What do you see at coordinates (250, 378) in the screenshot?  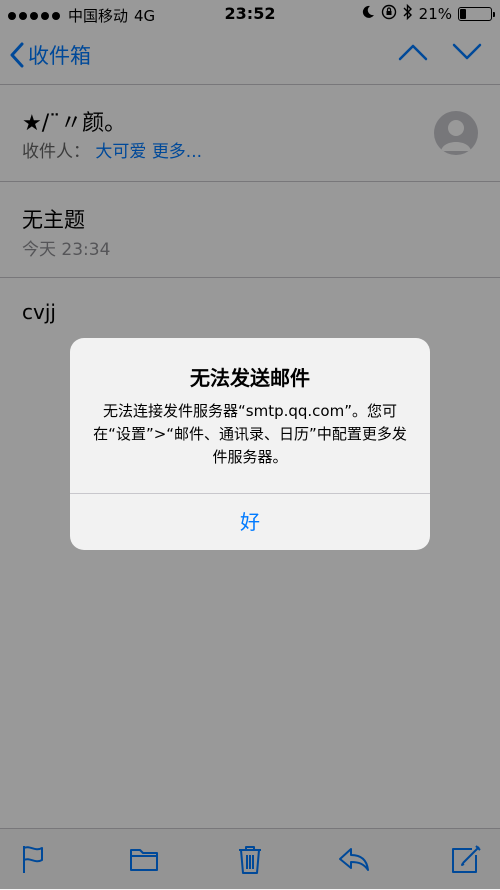 I see `alert-title: 无法发送邮件` at bounding box center [250, 378].